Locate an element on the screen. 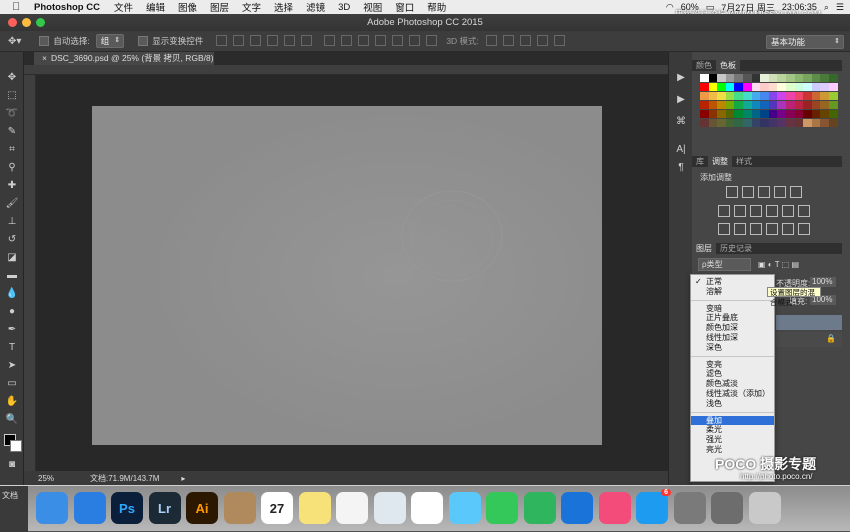  crop-tool-icon: ⌗ is located at coordinates (12, 149).